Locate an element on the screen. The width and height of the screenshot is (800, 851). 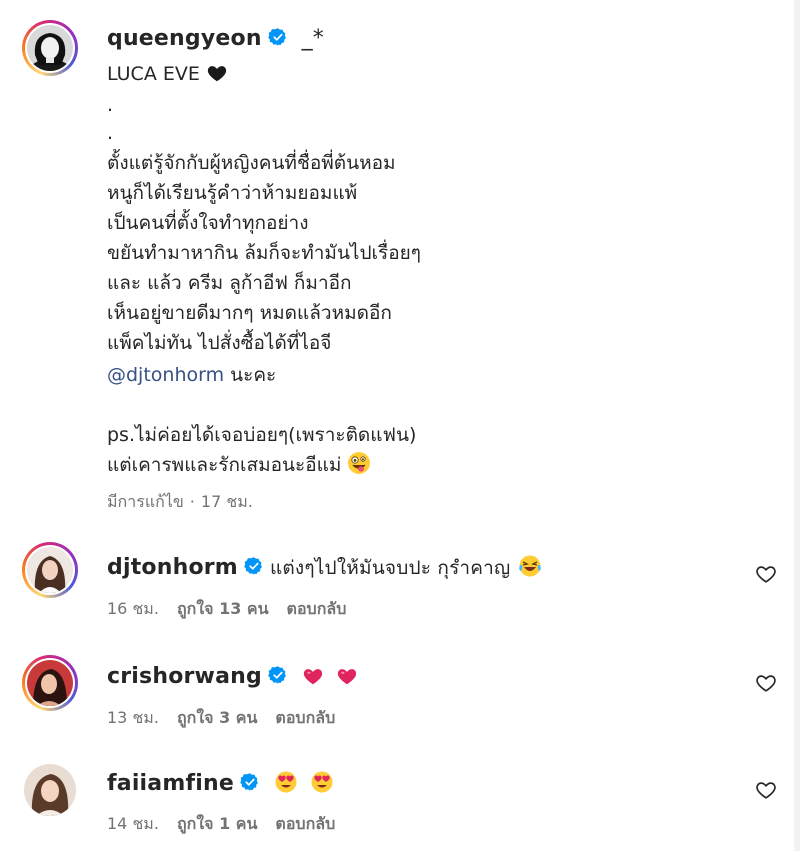
post-username: queengyeon is located at coordinates (184, 38).